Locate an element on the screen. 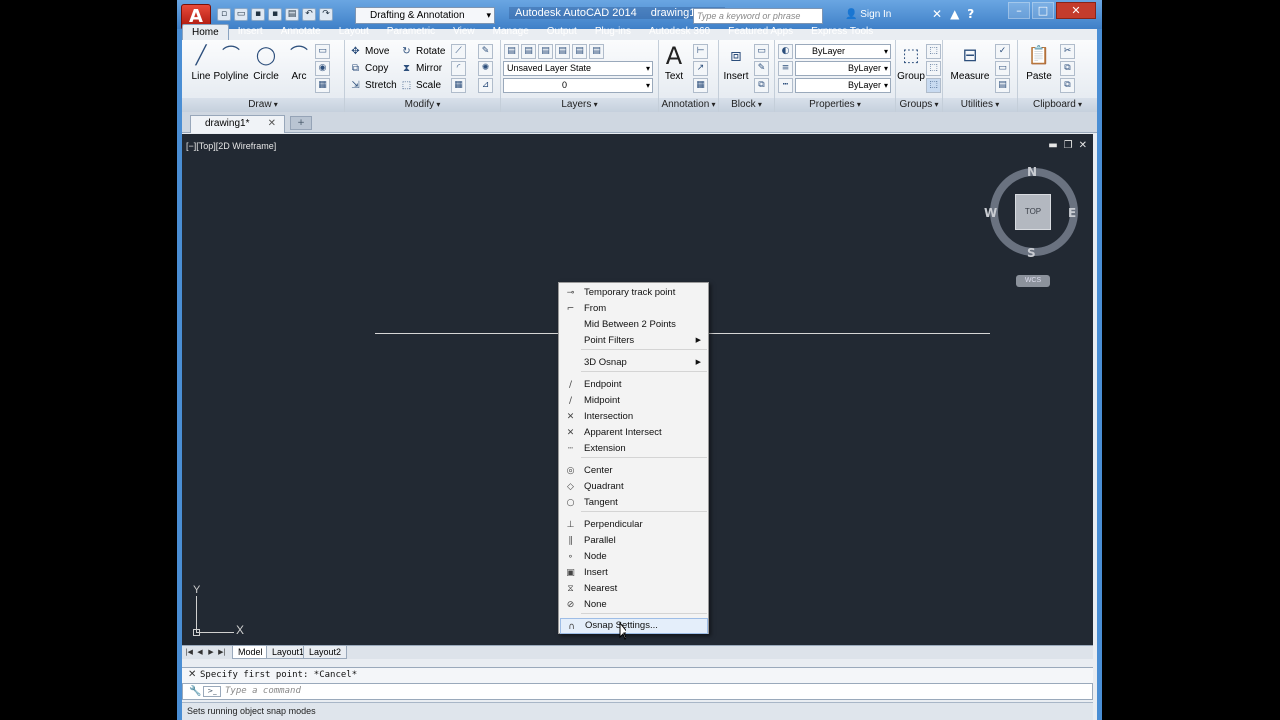 The height and width of the screenshot is (720, 1280). paste-button: 📋 Paste is located at coordinates (1039, 63).